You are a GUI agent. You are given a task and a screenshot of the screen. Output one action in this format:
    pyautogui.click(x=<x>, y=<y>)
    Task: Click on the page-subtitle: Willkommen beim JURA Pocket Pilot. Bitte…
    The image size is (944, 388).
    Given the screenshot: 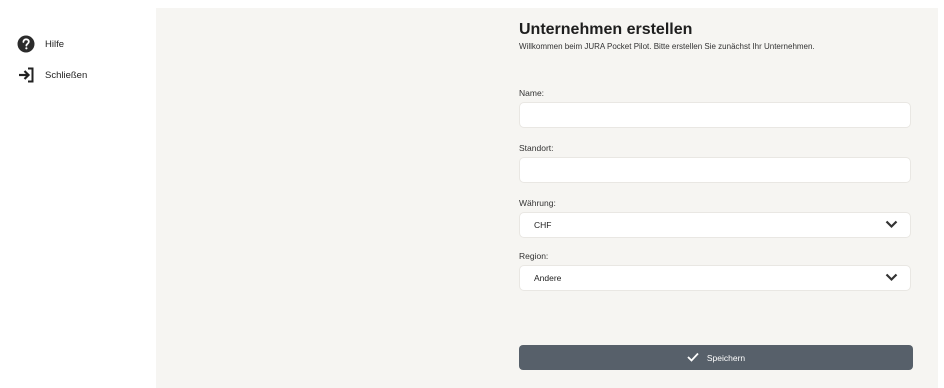 What is the action you would take?
    pyautogui.click(x=667, y=46)
    